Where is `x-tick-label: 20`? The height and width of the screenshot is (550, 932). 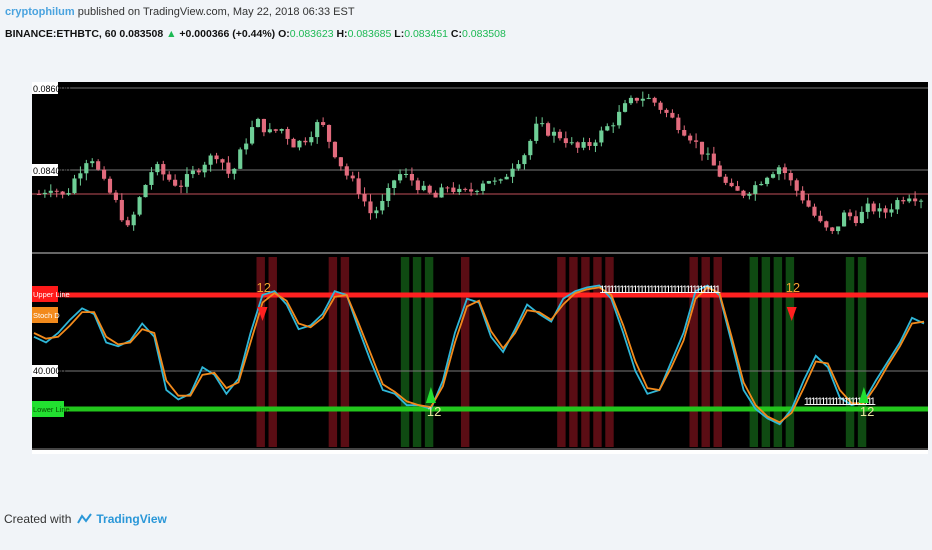 x-tick-label: 20 is located at coordinates (620, 453).